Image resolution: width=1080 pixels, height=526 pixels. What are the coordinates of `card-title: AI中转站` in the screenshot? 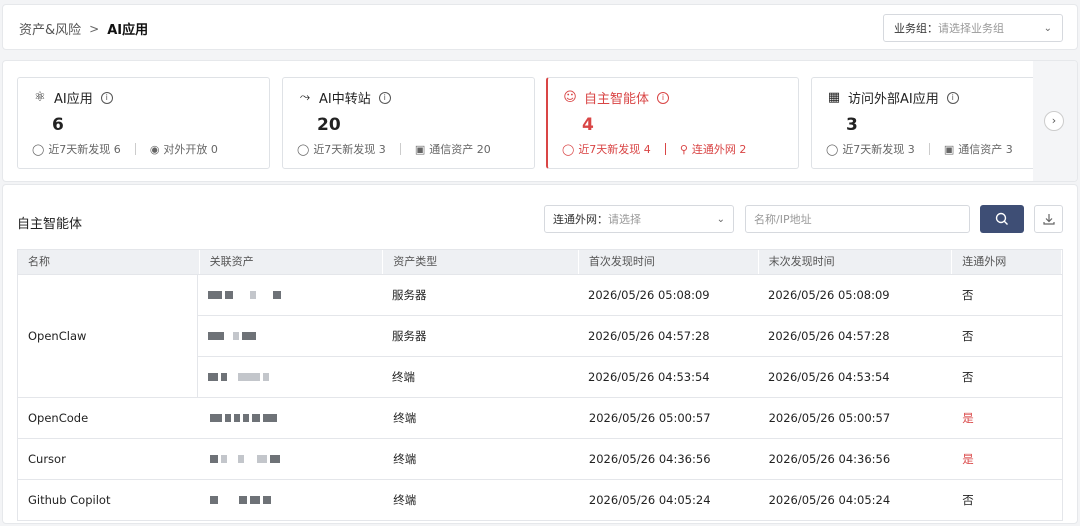 It's located at (345, 99).